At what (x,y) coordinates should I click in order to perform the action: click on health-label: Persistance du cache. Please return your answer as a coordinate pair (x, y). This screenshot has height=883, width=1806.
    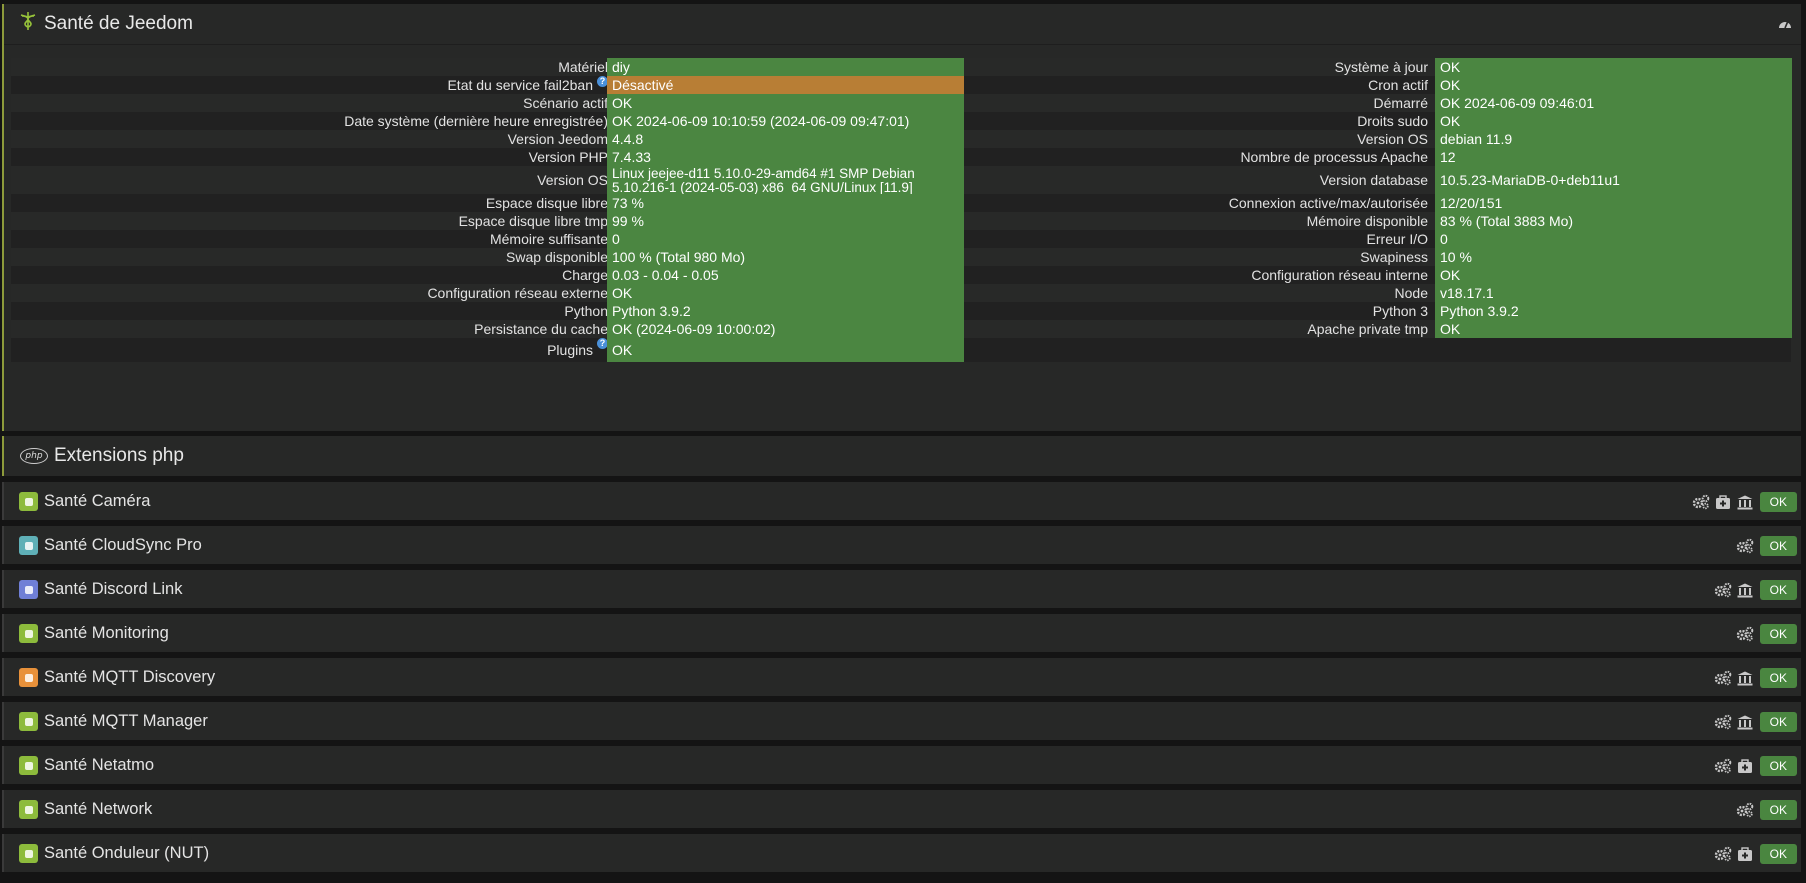
    Looking at the image, I should click on (541, 329).